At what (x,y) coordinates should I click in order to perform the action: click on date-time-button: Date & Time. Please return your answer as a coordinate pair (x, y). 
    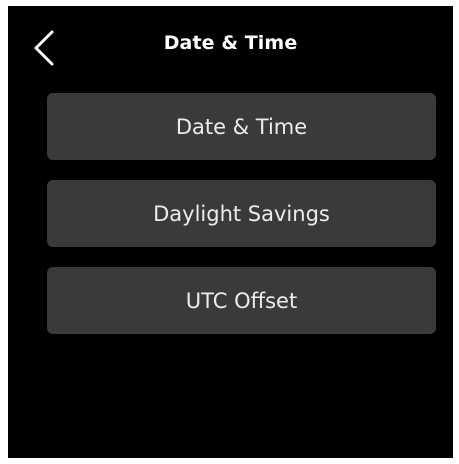
    Looking at the image, I should click on (241, 126).